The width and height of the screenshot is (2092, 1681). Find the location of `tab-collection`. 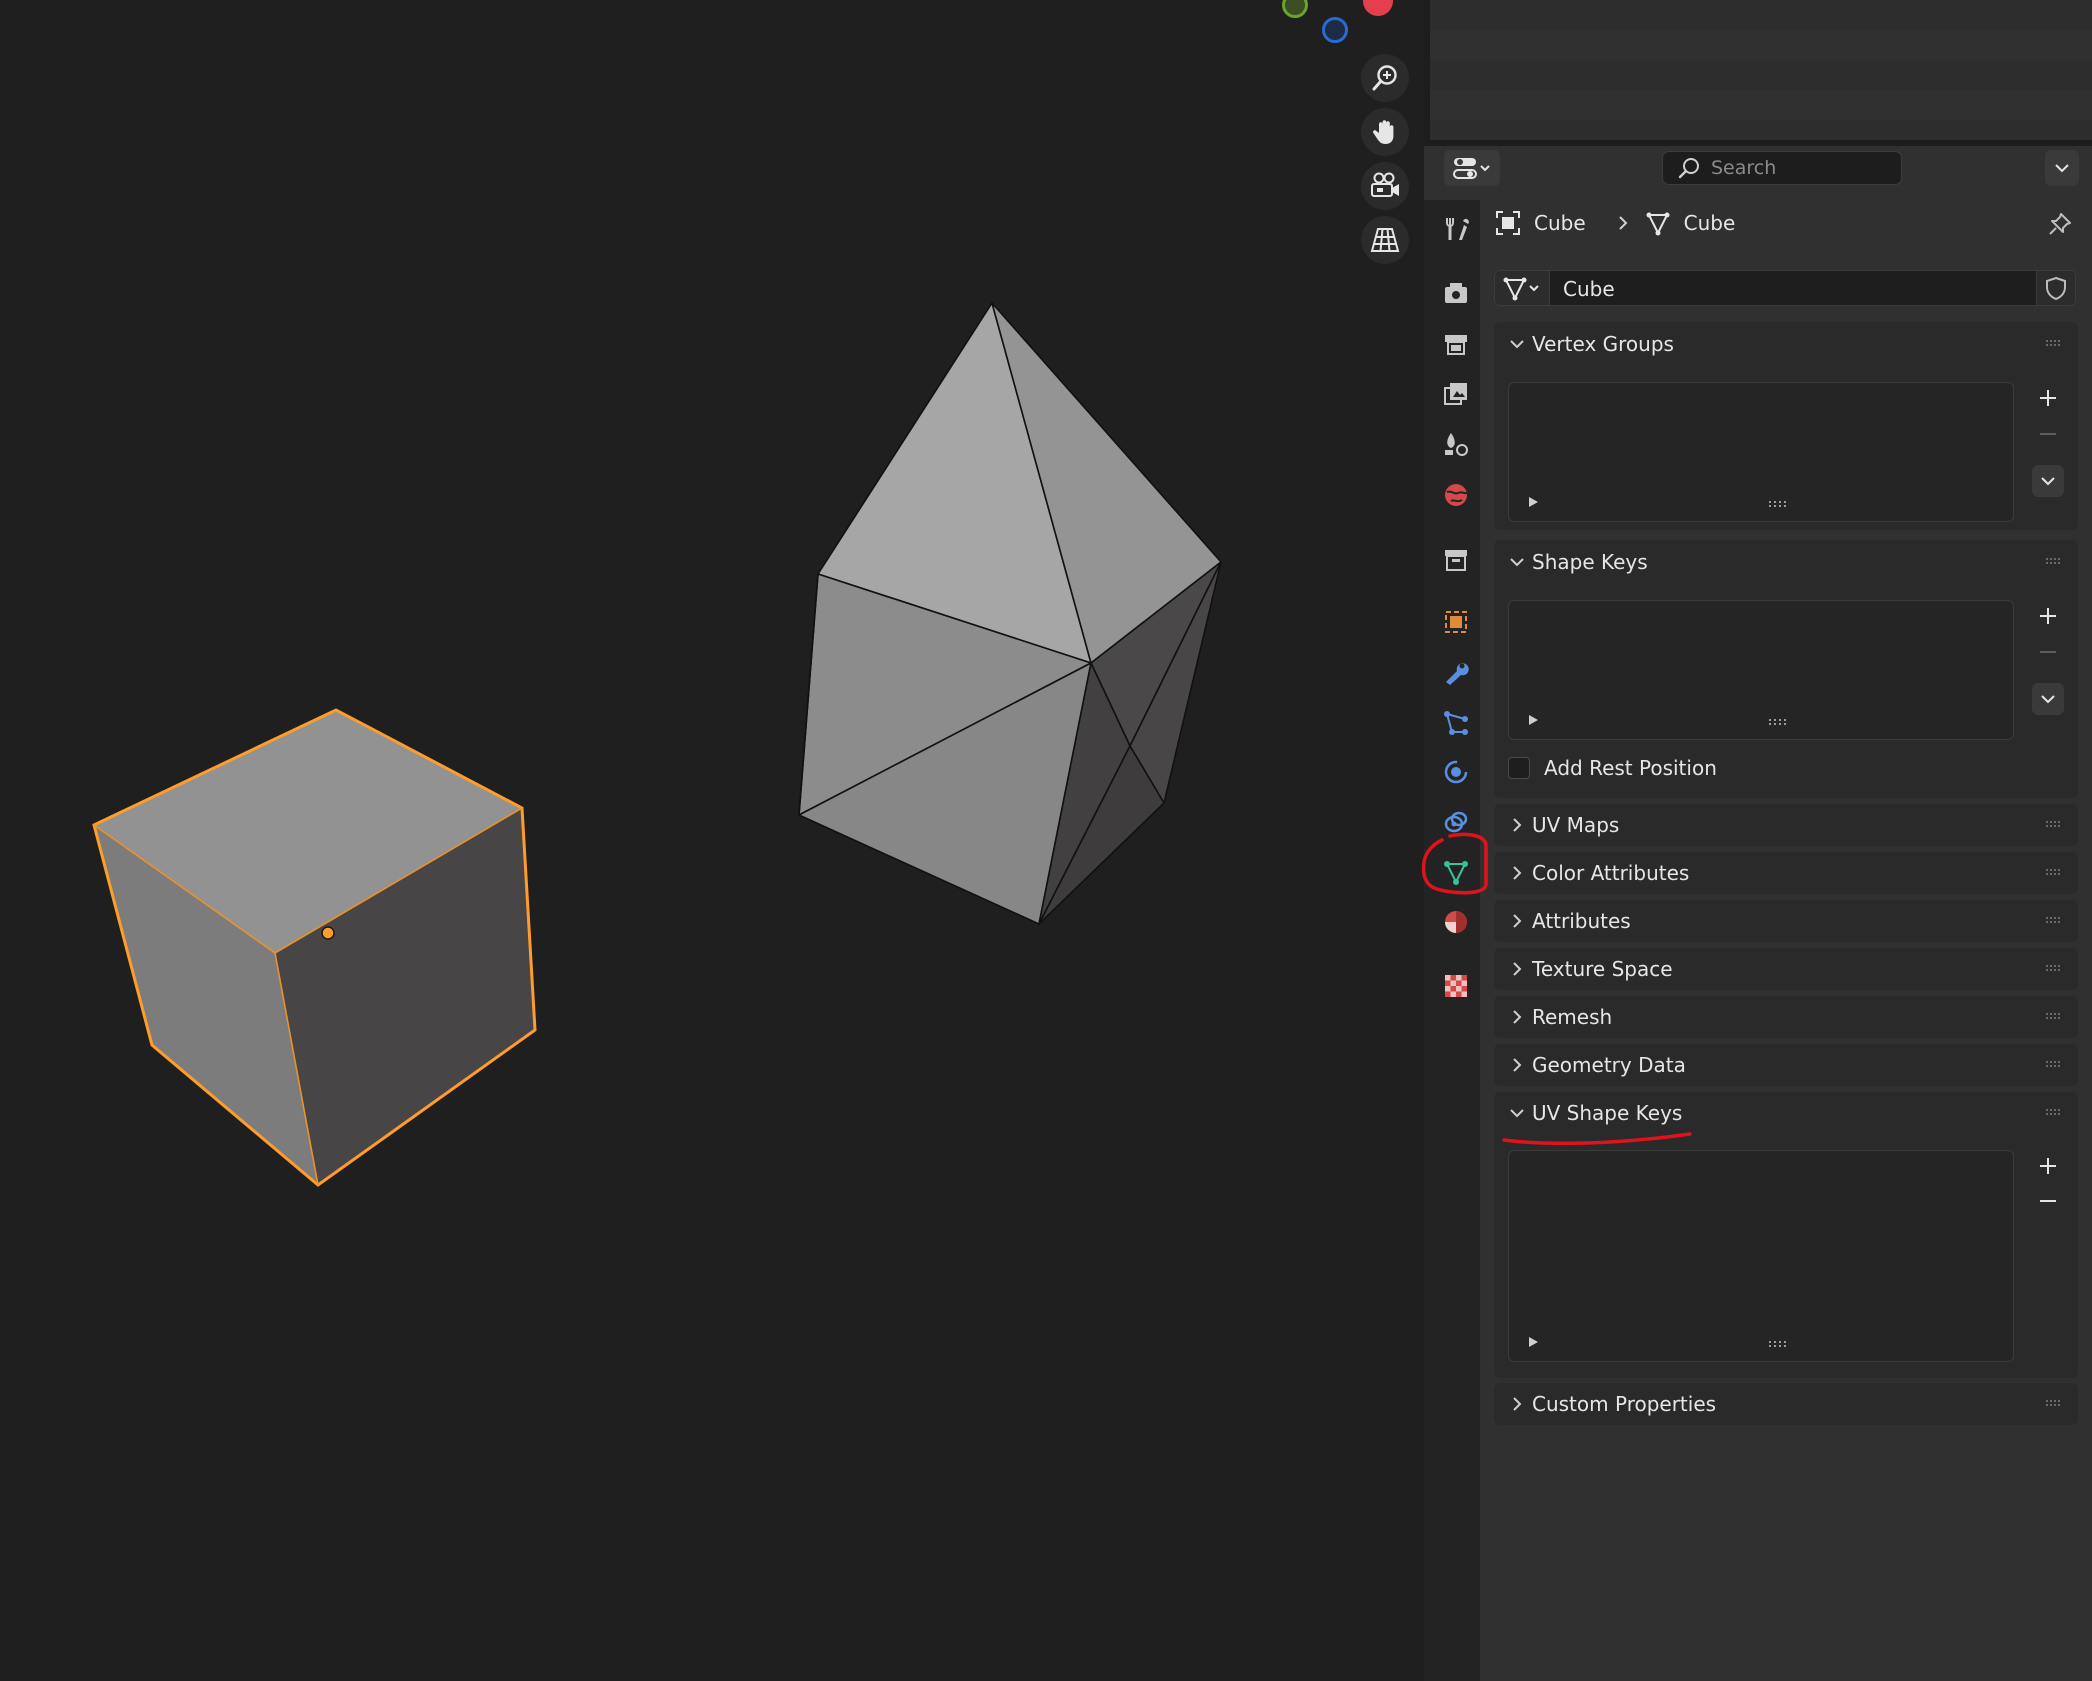

tab-collection is located at coordinates (1456, 560).